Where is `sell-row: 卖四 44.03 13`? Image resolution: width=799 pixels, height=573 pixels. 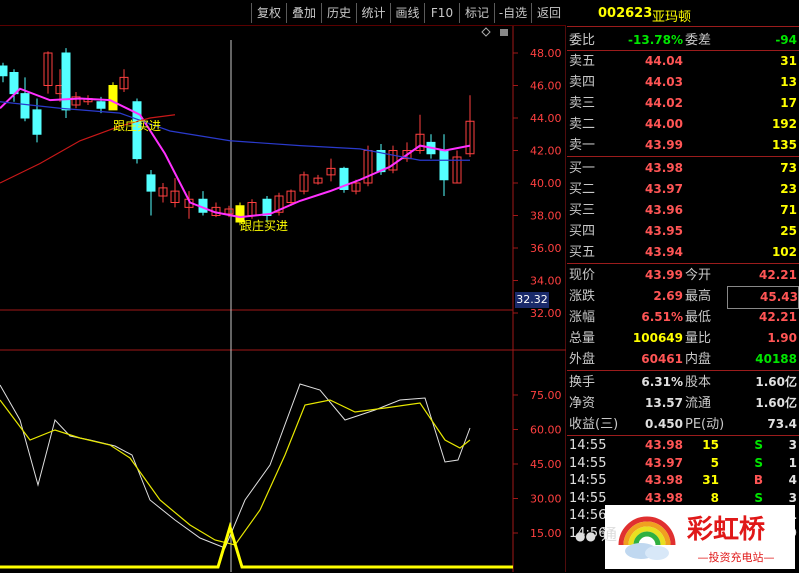 sell-row: 卖四 44.03 13 is located at coordinates (683, 82).